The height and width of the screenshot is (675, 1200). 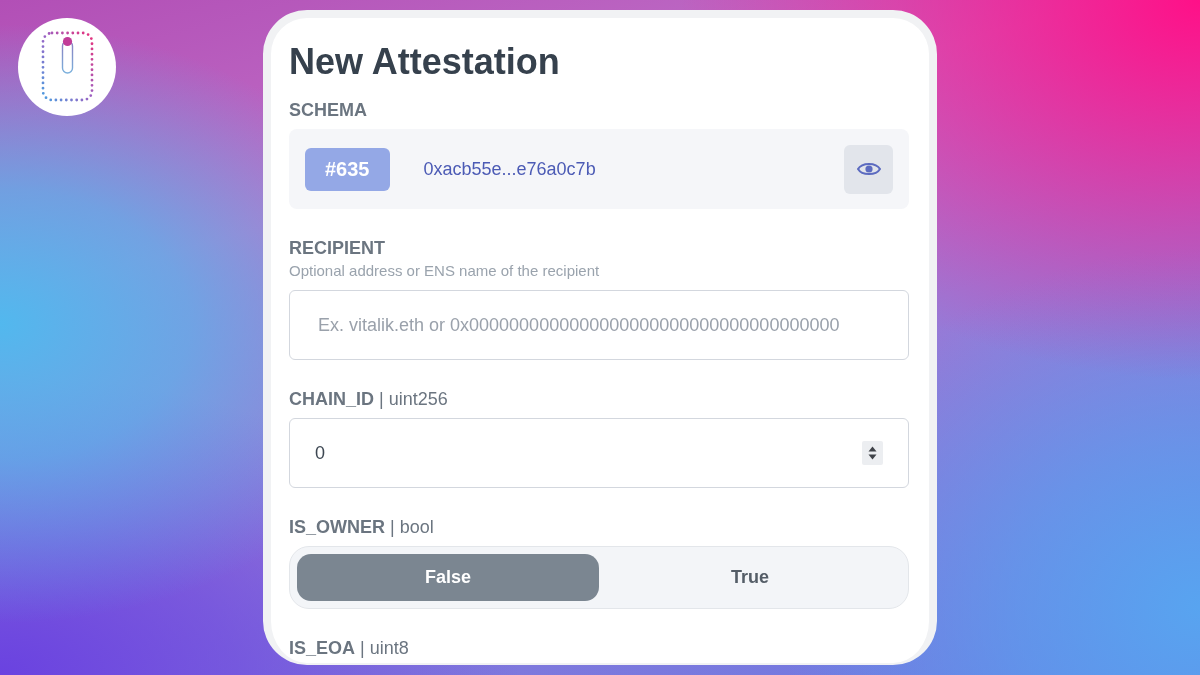 I want to click on text-input: Ex. vitalik.eth or 0x0000000000000000000000000000000000000, so click(x=599, y=325).